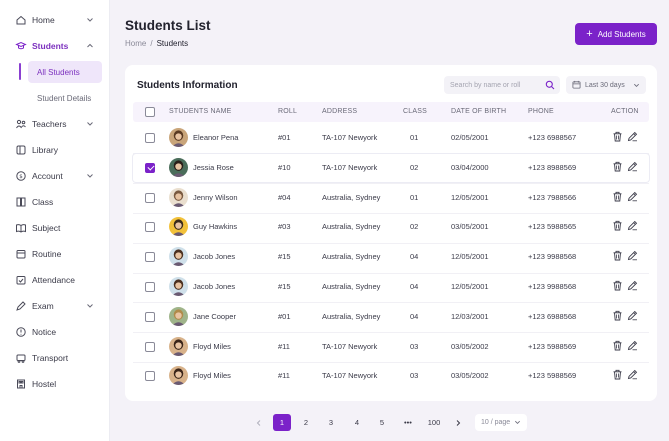  I want to click on student-roll: #11, so click(284, 346).